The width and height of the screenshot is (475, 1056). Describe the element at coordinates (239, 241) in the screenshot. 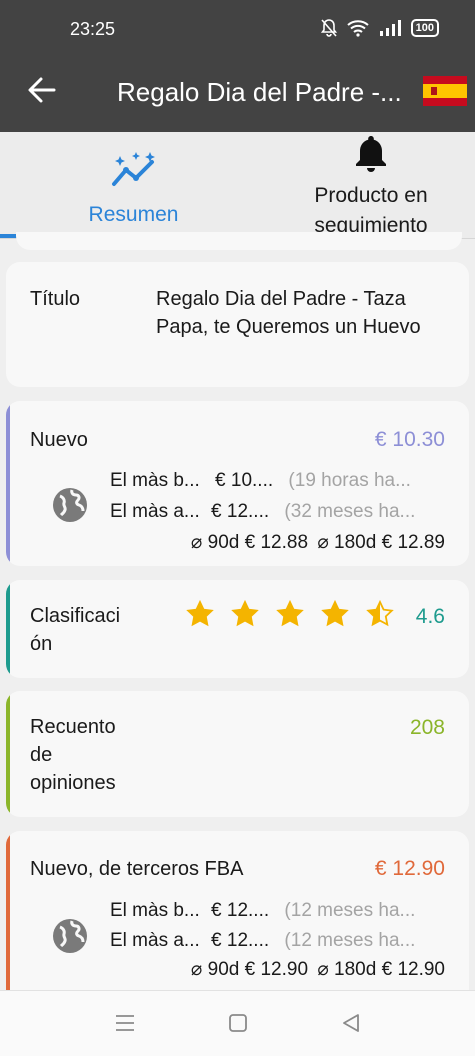

I see `partial-card` at that location.